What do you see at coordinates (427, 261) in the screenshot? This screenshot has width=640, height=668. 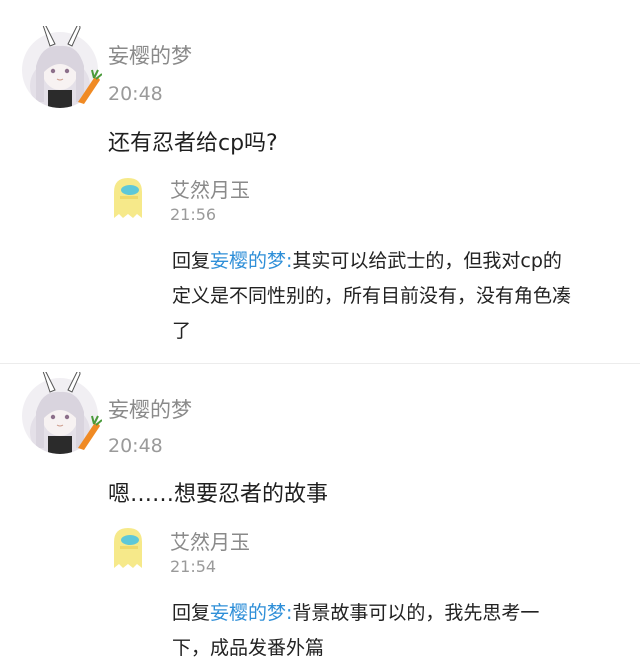 I see `reply-body-line: 其实可以给武士的，但我对cp的` at bounding box center [427, 261].